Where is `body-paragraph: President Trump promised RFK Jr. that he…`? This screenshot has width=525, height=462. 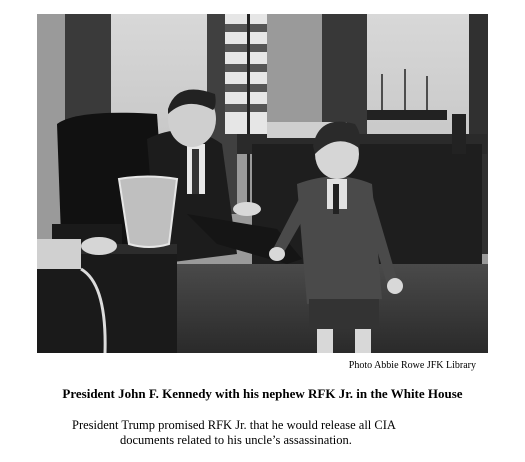
body-paragraph: President Trump promised RFK Jr. that he… is located at coordinates (262, 433).